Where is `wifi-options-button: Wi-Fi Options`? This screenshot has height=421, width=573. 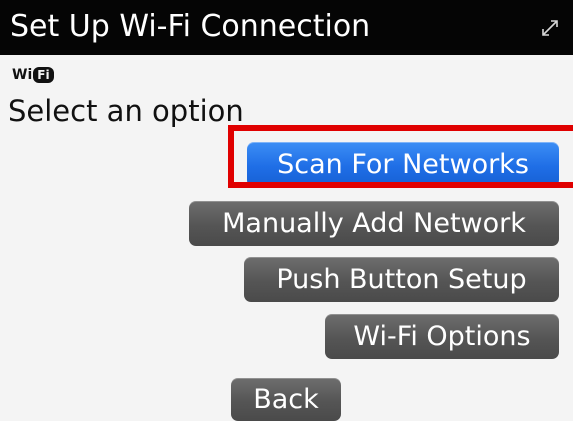 wifi-options-button: Wi-Fi Options is located at coordinates (442, 336).